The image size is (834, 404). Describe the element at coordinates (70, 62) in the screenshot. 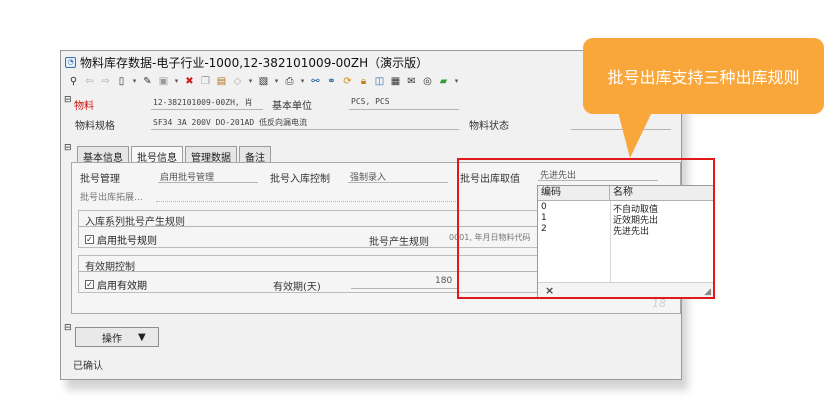

I see `app-icon: ◔` at that location.